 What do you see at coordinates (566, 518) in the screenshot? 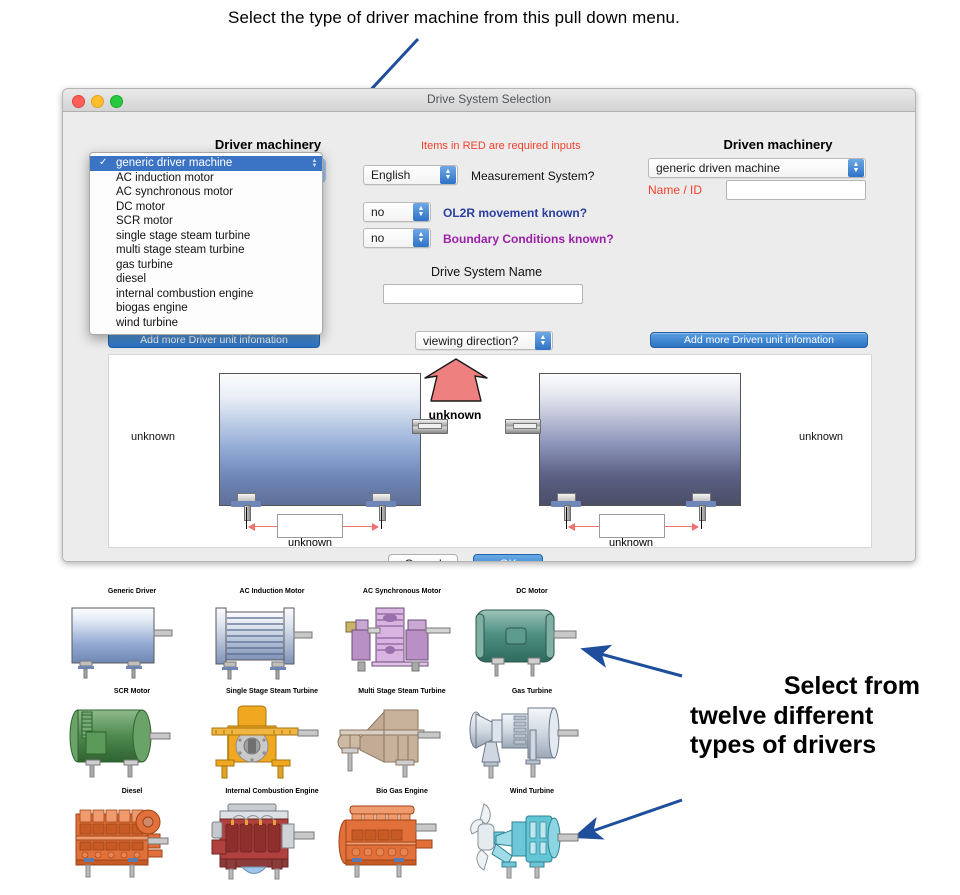
I see `driven-dim-extension-left` at bounding box center [566, 518].